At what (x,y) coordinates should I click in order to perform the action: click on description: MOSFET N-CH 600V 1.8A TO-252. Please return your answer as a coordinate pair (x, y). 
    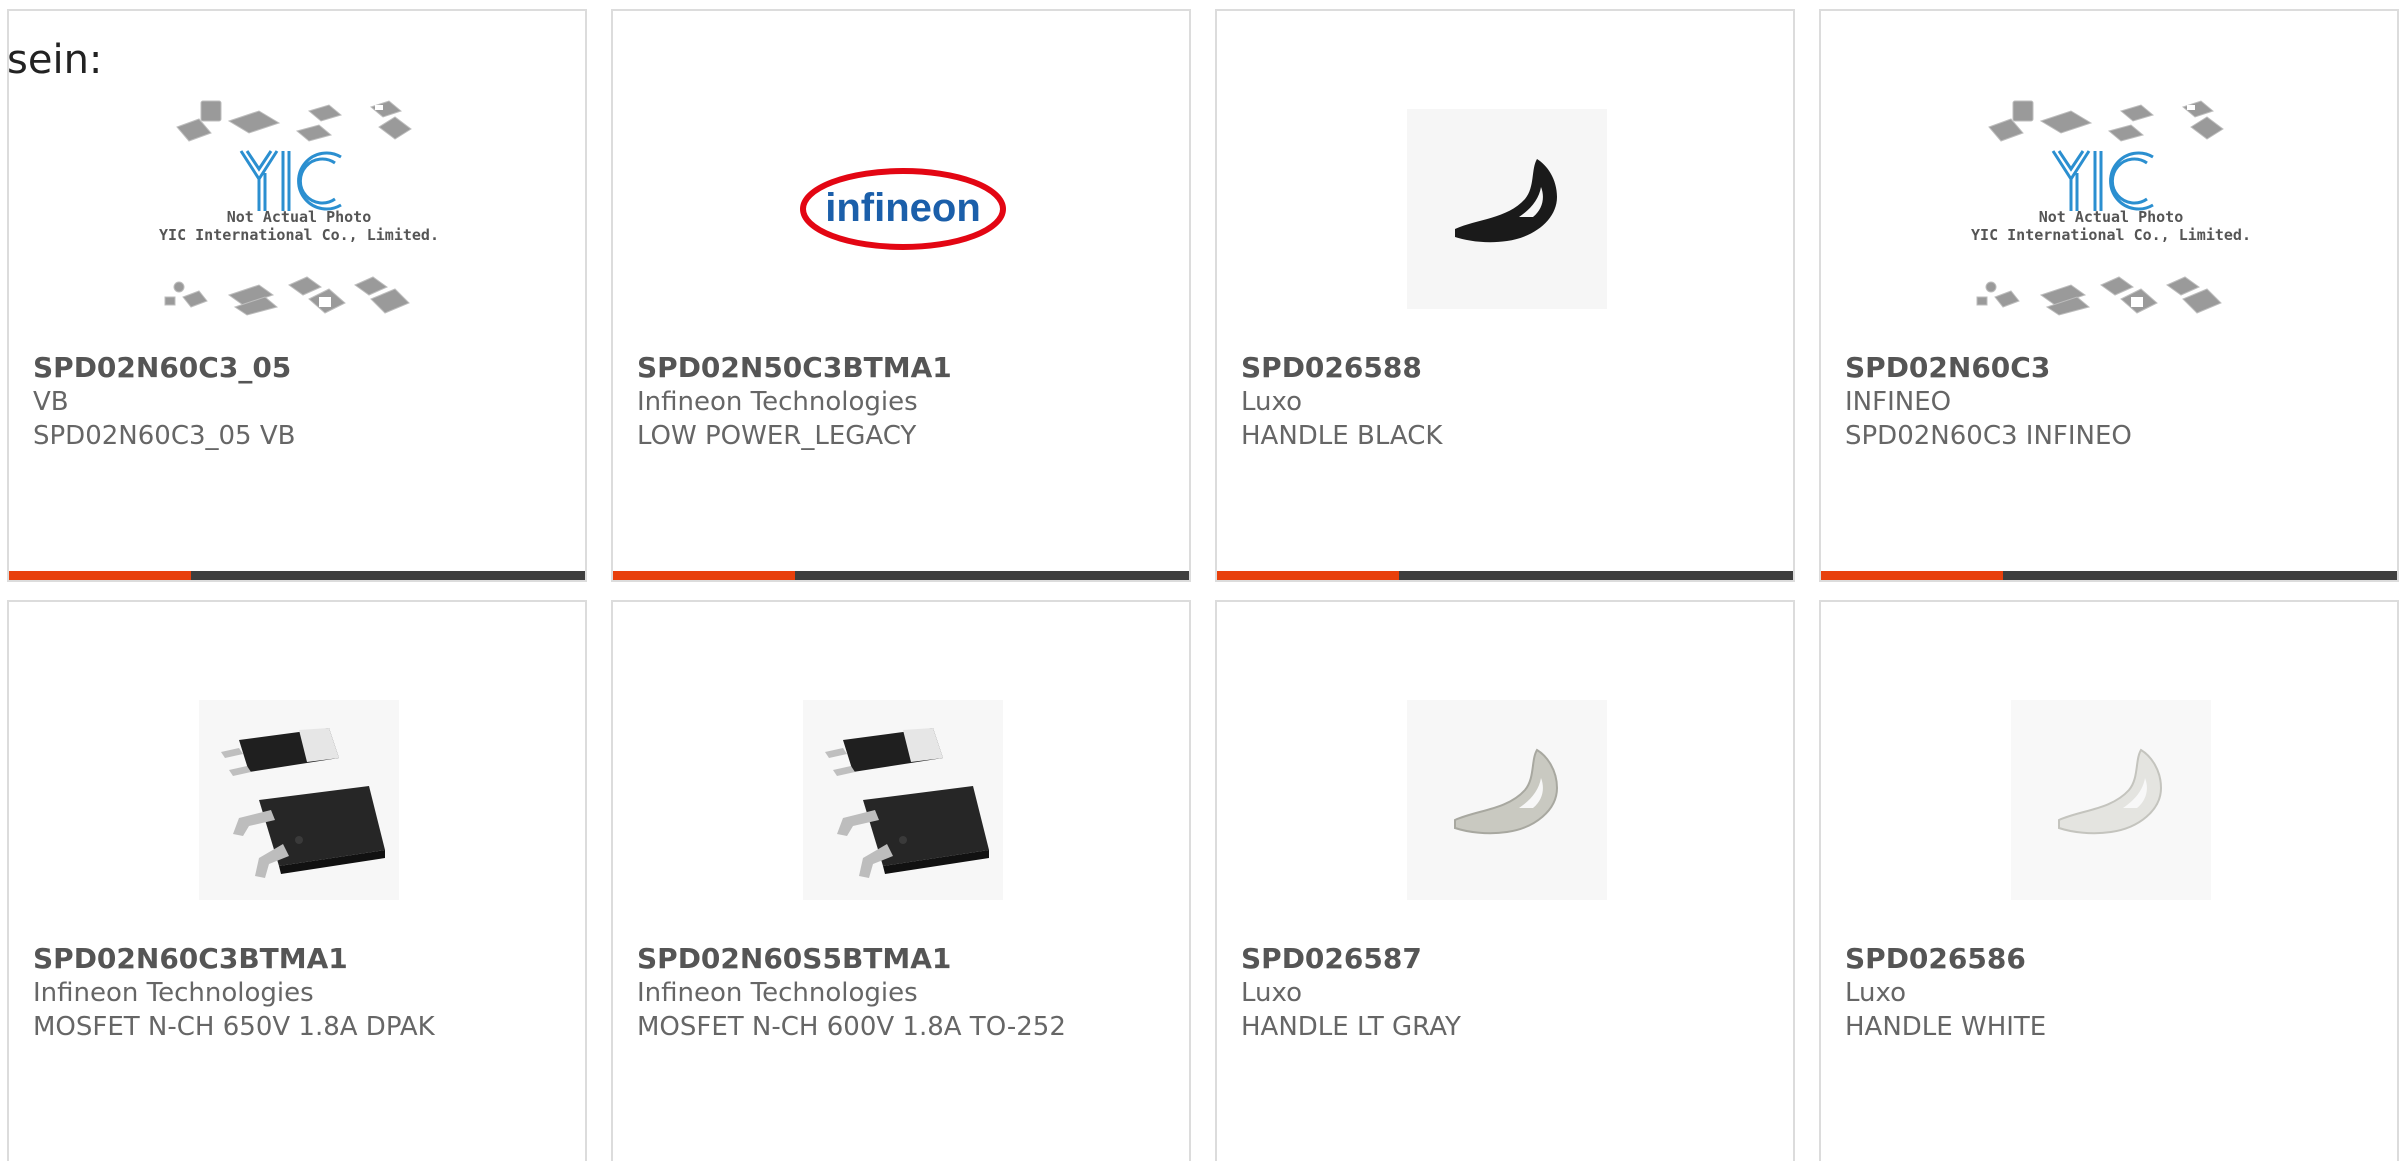
    Looking at the image, I should click on (851, 1027).